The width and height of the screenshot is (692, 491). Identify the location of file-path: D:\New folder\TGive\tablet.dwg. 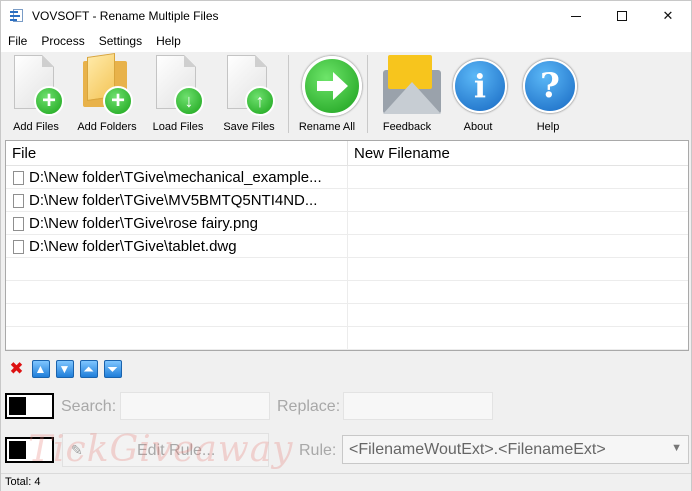
(133, 246).